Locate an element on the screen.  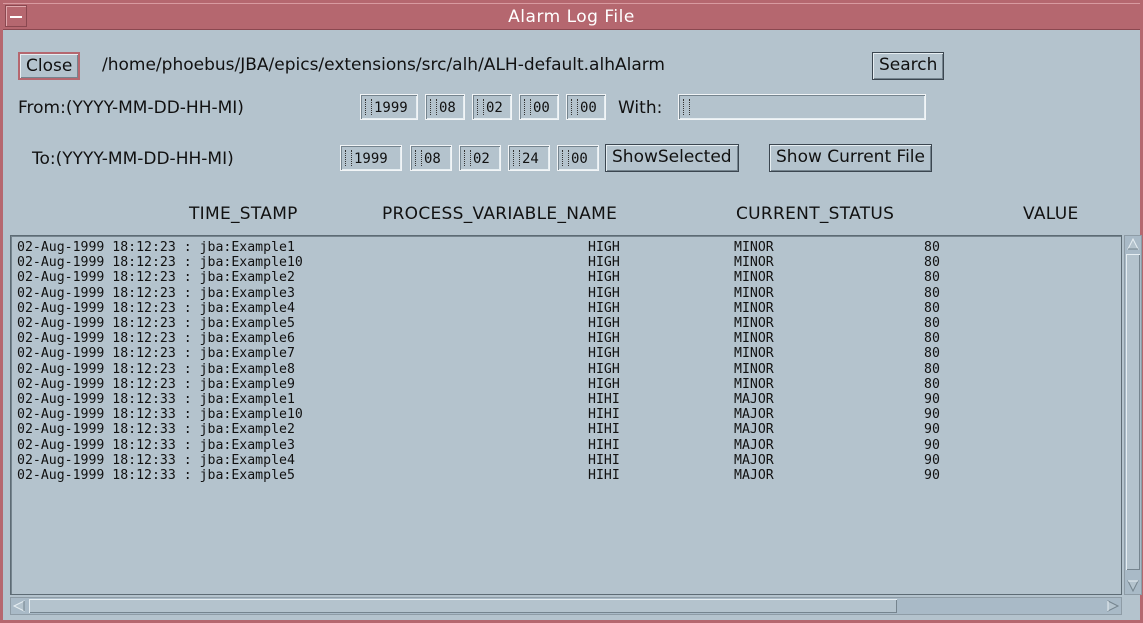
vertical-scroll-thumb is located at coordinates (1133, 412).